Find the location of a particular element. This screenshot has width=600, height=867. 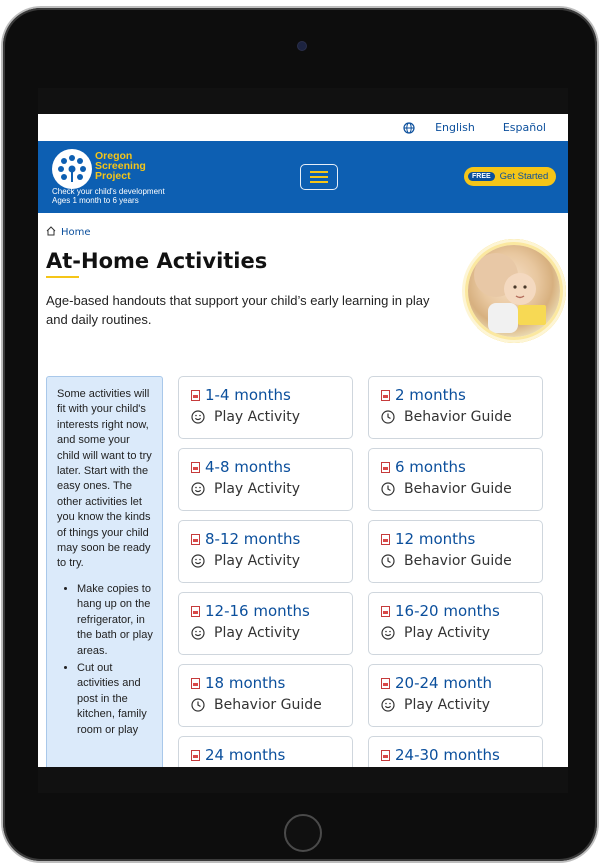

activity-card: 1-4 months Play Activity is located at coordinates (265, 407).